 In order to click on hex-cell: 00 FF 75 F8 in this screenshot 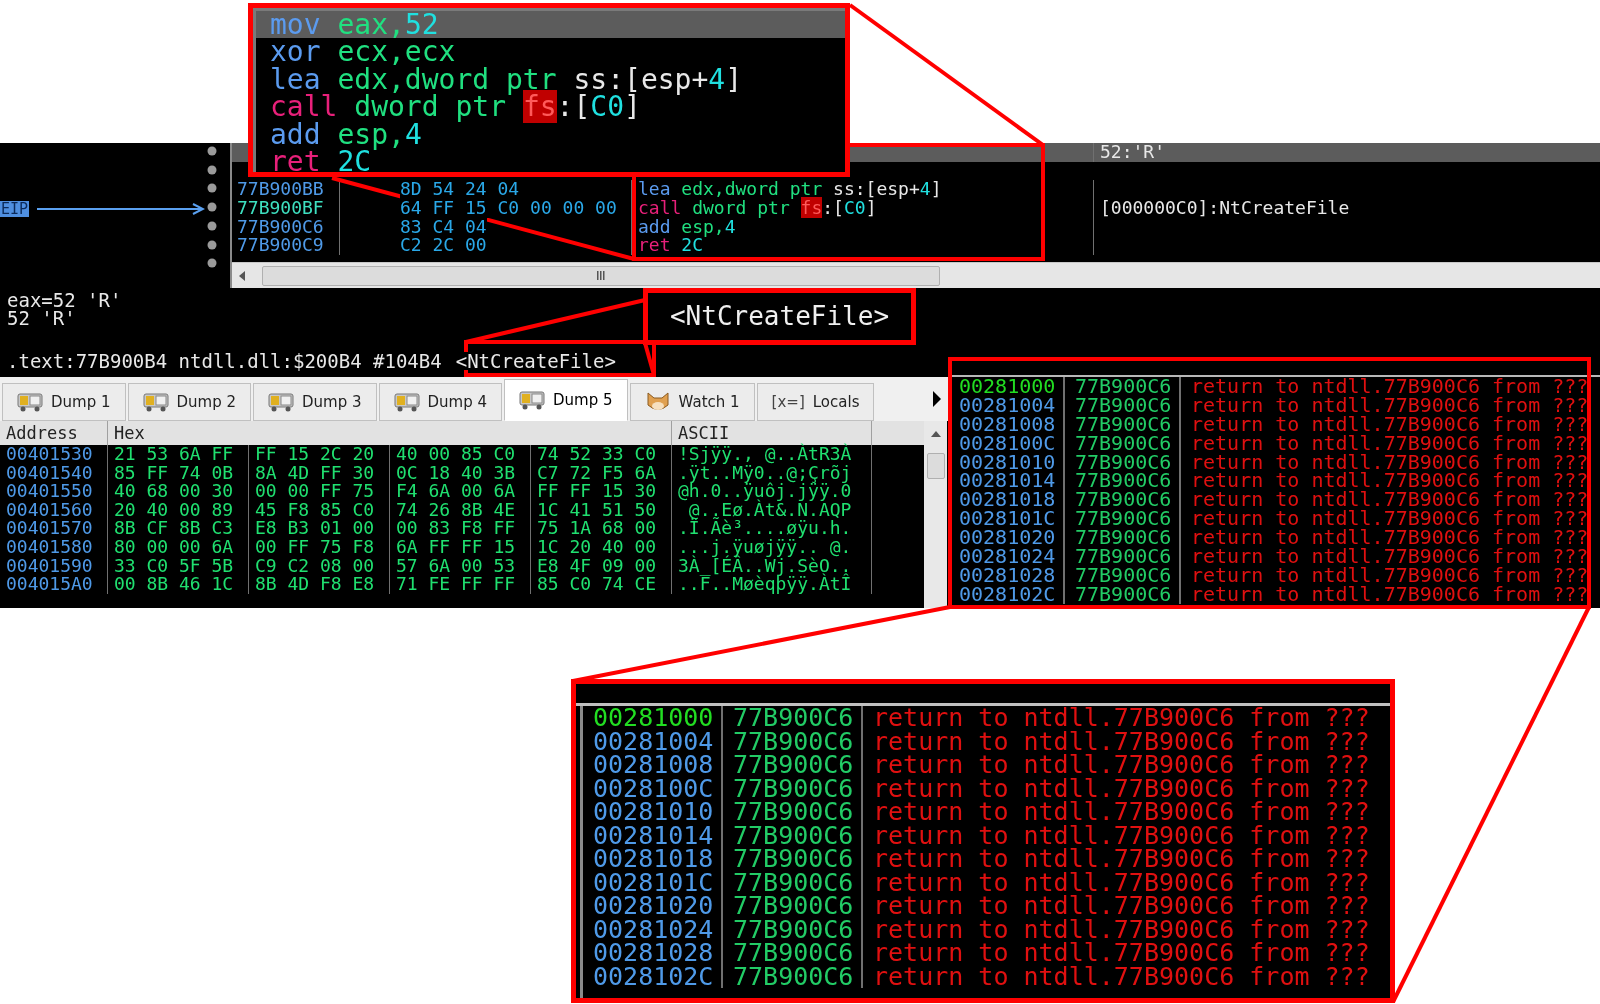, I will do `click(319, 547)`.